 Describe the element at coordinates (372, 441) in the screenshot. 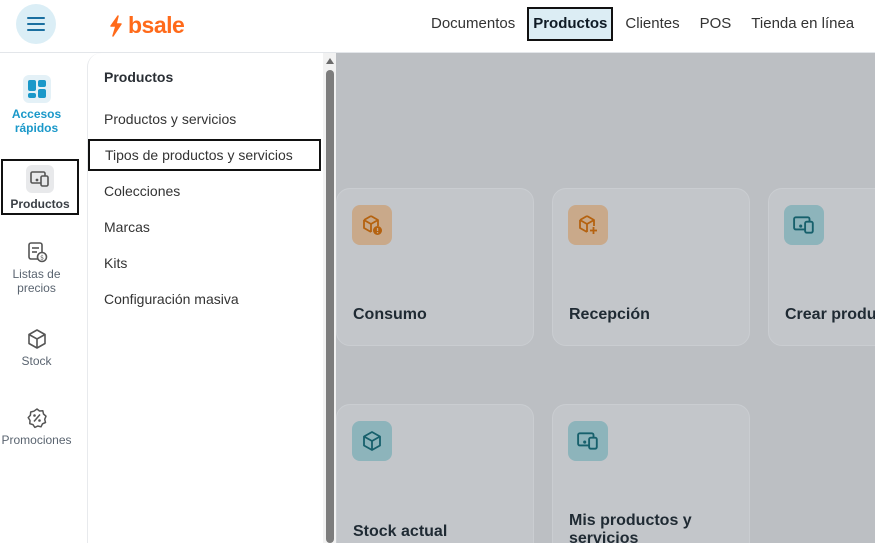

I see `cube-icon` at that location.